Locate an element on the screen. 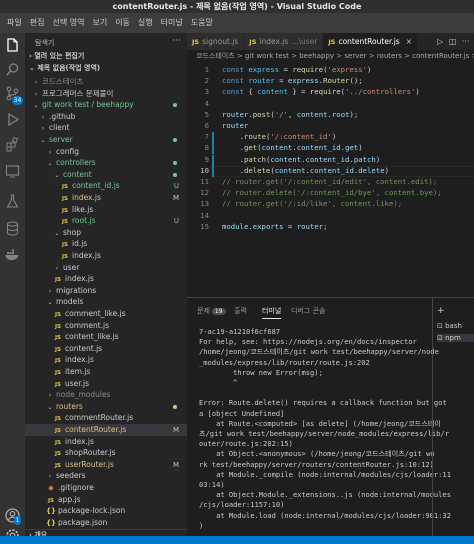  split-editor-icon: ◫ is located at coordinates (453, 41).